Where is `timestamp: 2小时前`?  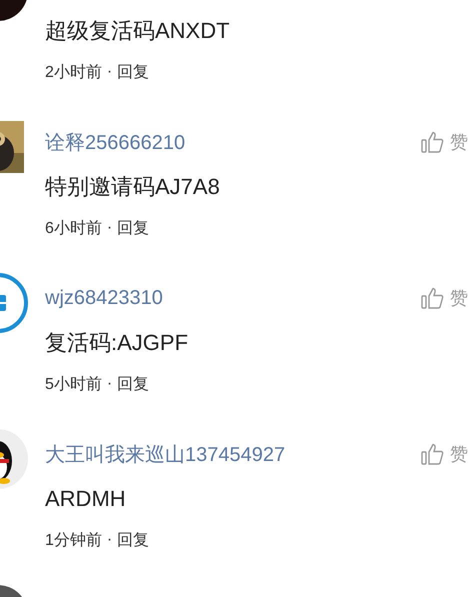 timestamp: 2小时前 is located at coordinates (73, 72).